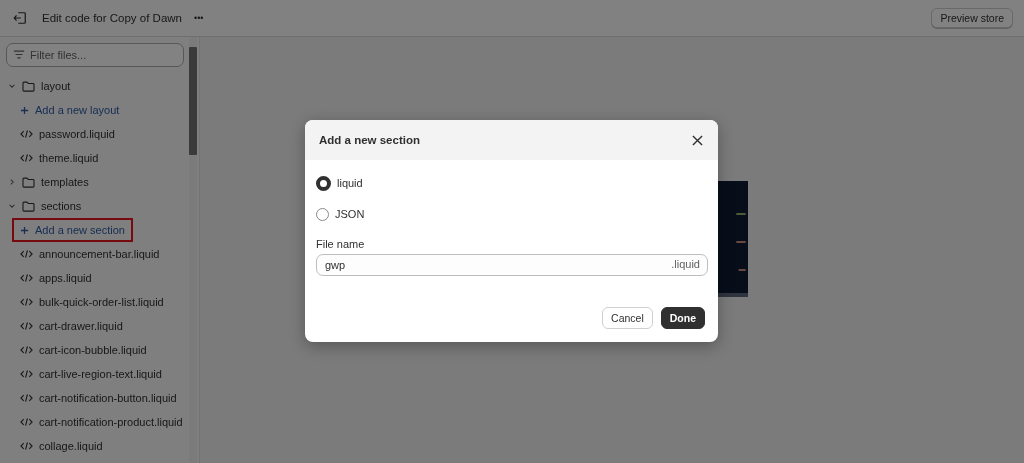 The image size is (1024, 463). What do you see at coordinates (369, 140) in the screenshot?
I see `dialog-title: Add a new section` at bounding box center [369, 140].